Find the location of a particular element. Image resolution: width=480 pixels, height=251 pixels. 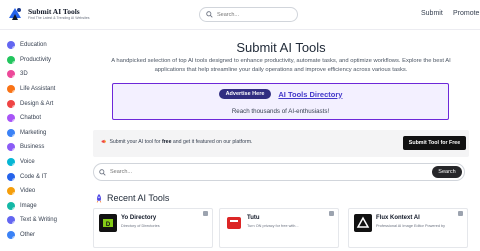

sidebar-item-code-it: Code & IT is located at coordinates (41, 176).